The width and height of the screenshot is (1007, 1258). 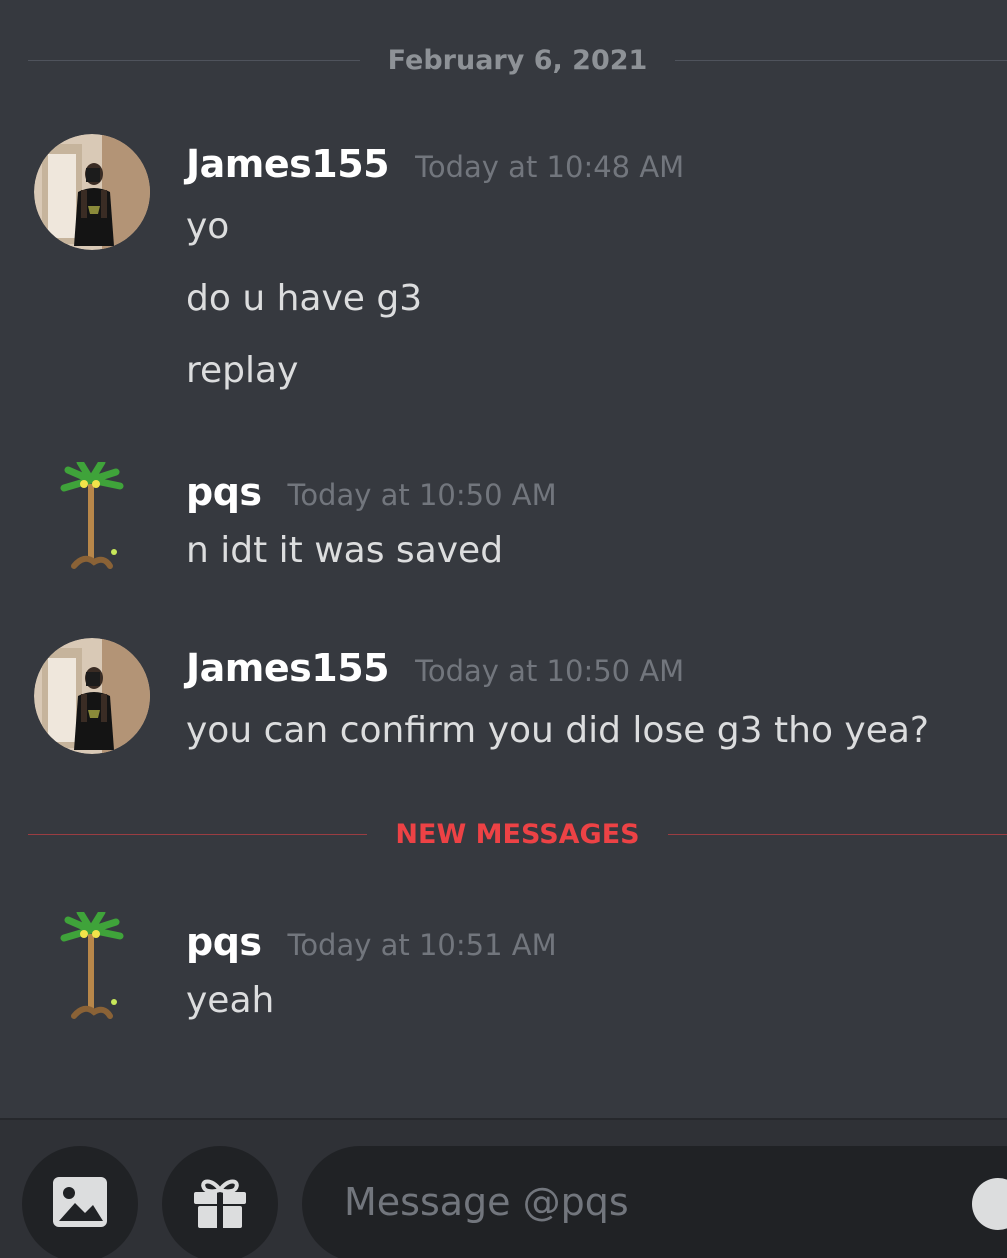 I want to click on message-header: James155 Today at 10:48 AM, so click(x=435, y=164).